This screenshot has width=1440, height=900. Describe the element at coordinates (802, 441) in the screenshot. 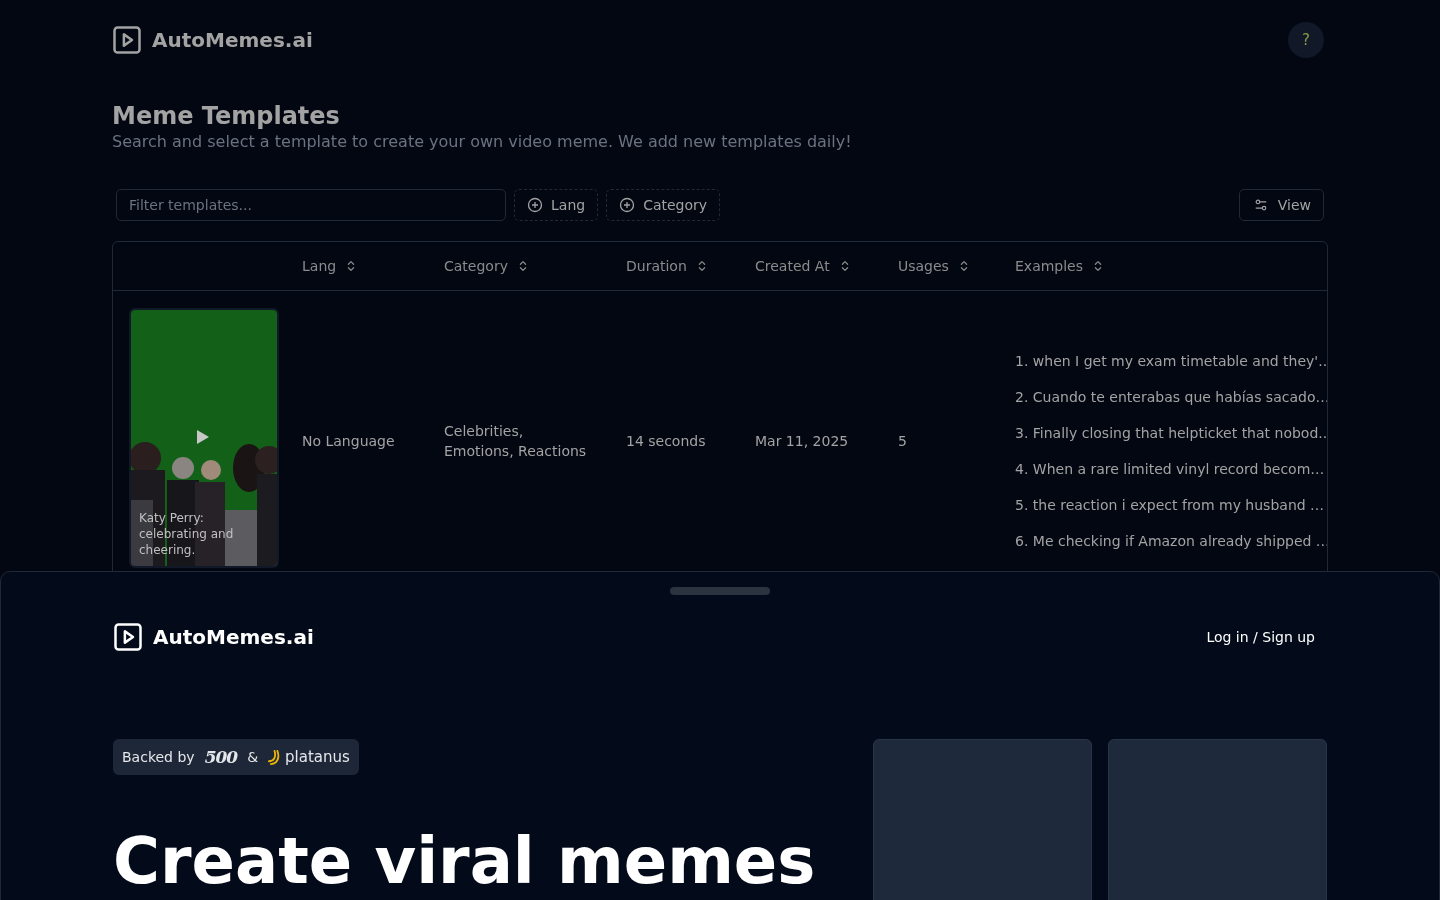

I see `table-cell-text: Mar 11, 2025` at that location.